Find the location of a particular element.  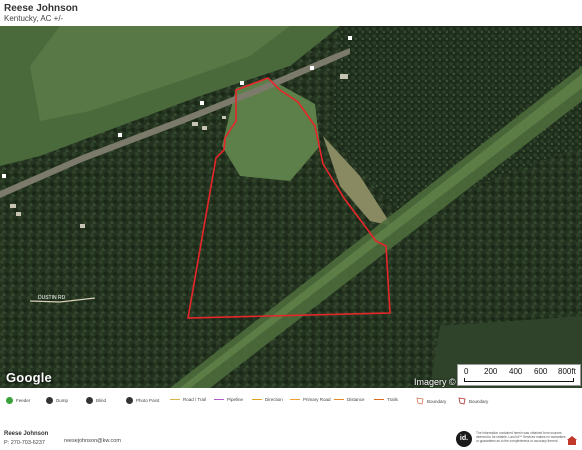

legend-label: Direction is located at coordinates (274, 399).